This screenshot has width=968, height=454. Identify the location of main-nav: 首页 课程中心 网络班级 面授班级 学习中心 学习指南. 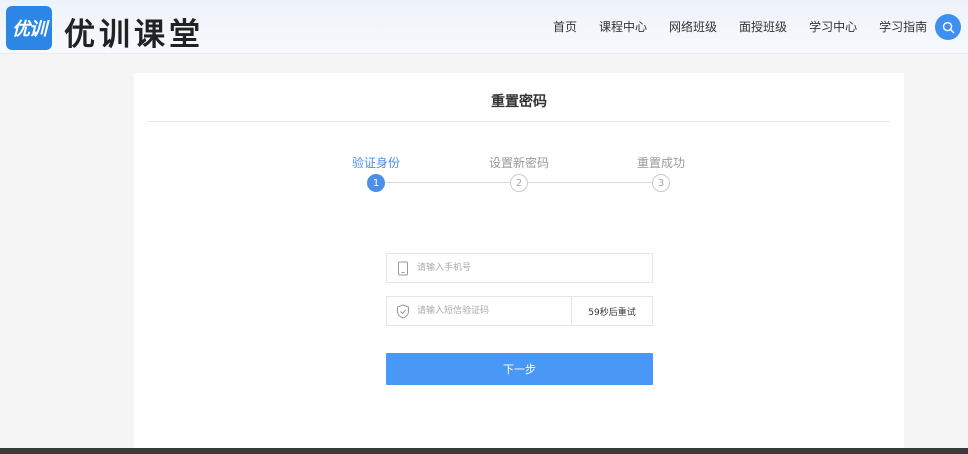
(751, 26).